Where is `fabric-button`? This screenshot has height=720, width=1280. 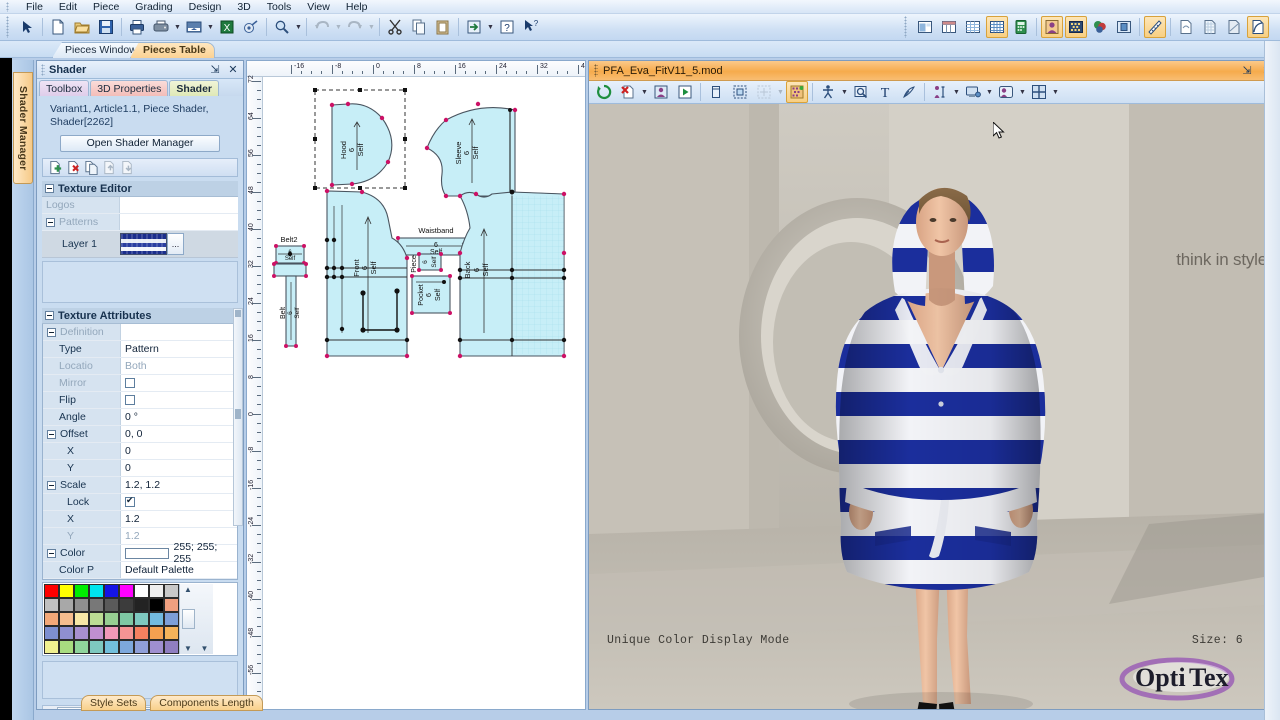
fabric-button is located at coordinates (1076, 27).